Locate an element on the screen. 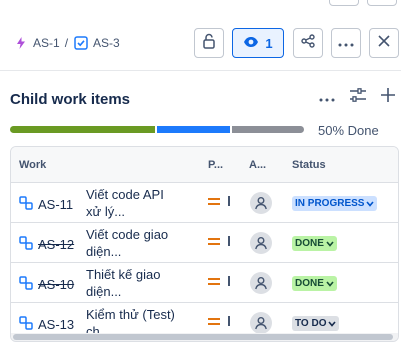  scrollbar-thumb is located at coordinates (203, 337).